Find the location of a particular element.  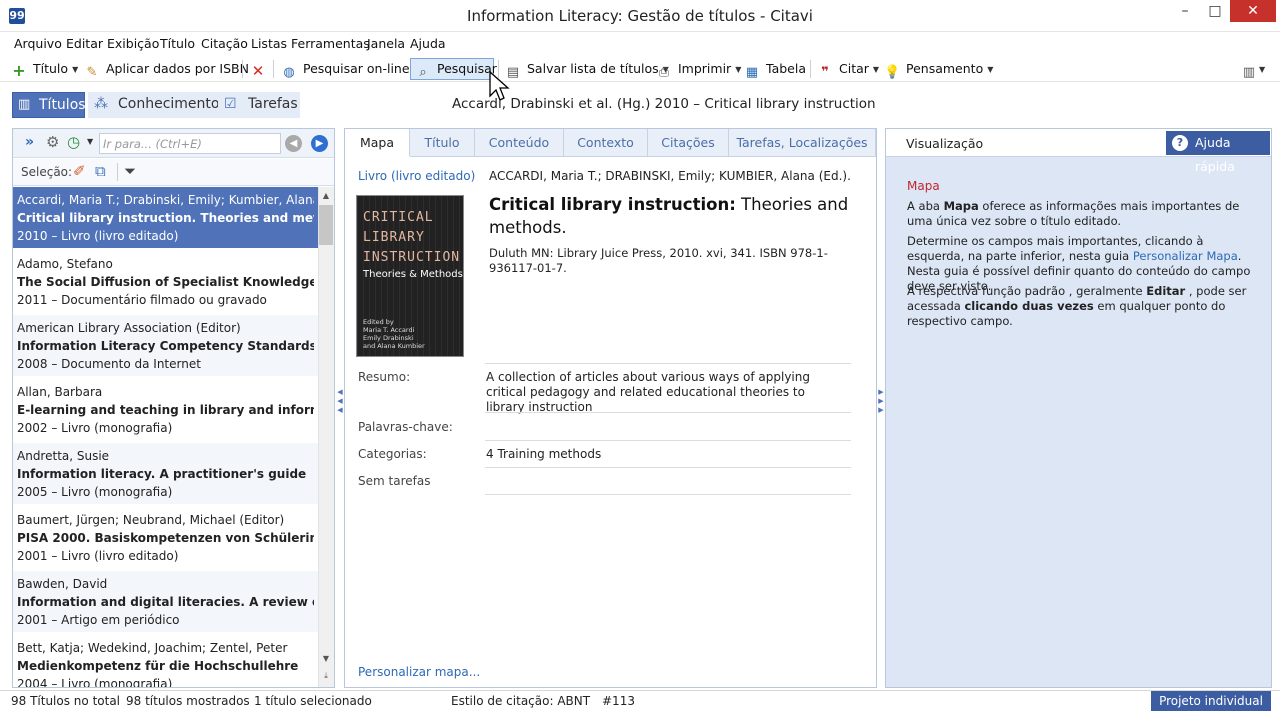

maximize-button: □ is located at coordinates (1215, 11).